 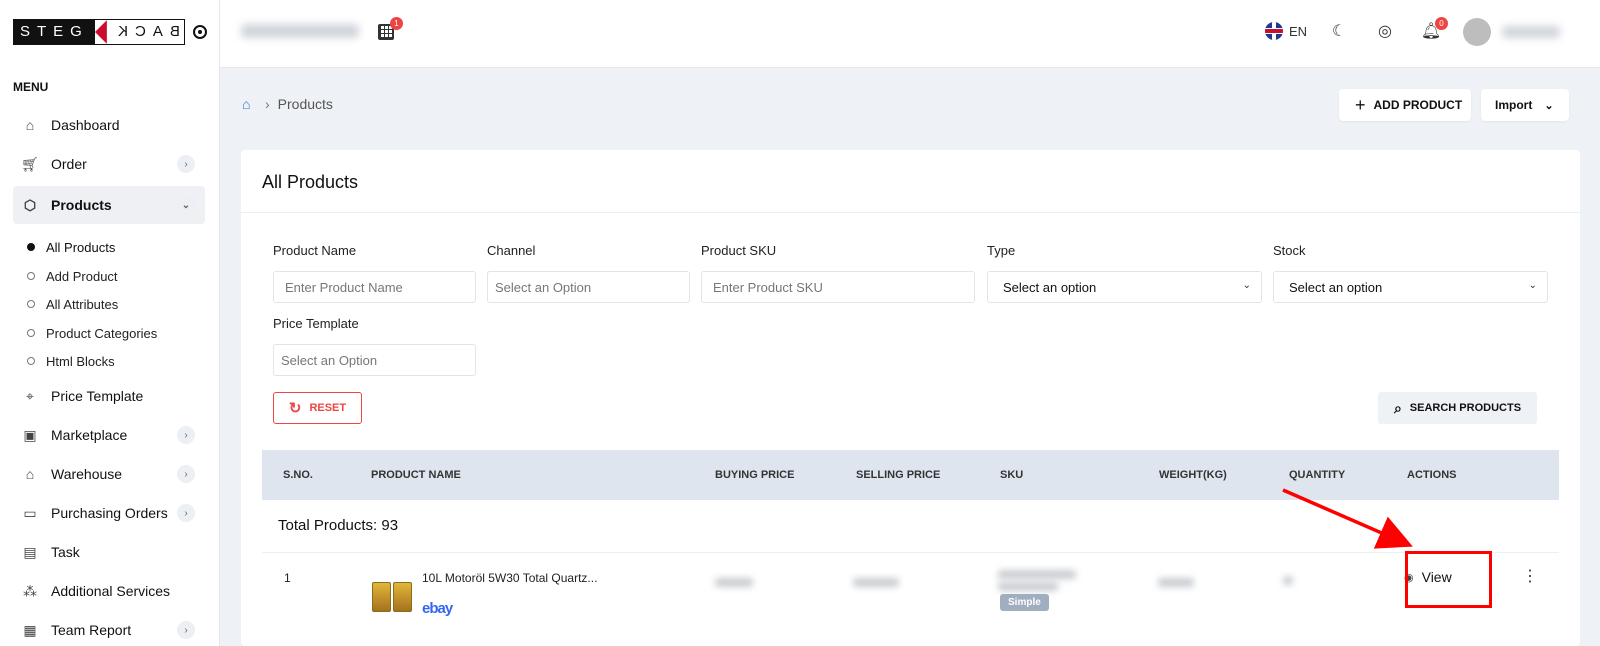 What do you see at coordinates (1410, 287) in the screenshot?
I see `stock-select: Select an option ⌄` at bounding box center [1410, 287].